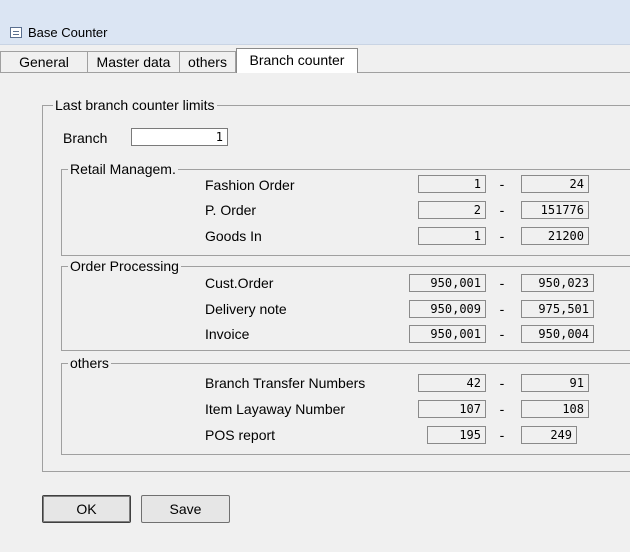 This screenshot has width=630, height=552. Describe the element at coordinates (555, 409) in the screenshot. I see `item-layaway-number-to: 108` at that location.